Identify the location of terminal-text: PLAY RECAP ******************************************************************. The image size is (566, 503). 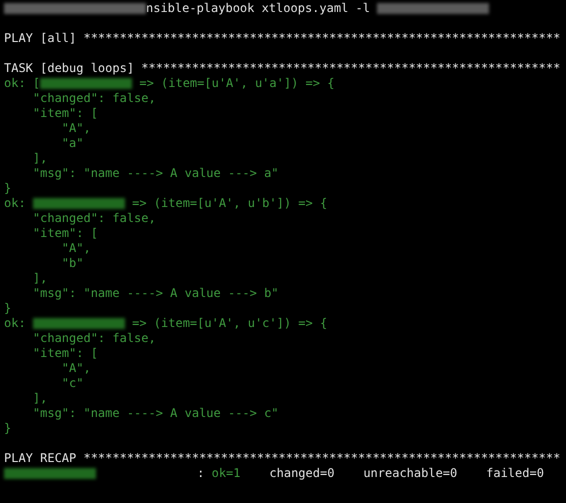
(282, 458).